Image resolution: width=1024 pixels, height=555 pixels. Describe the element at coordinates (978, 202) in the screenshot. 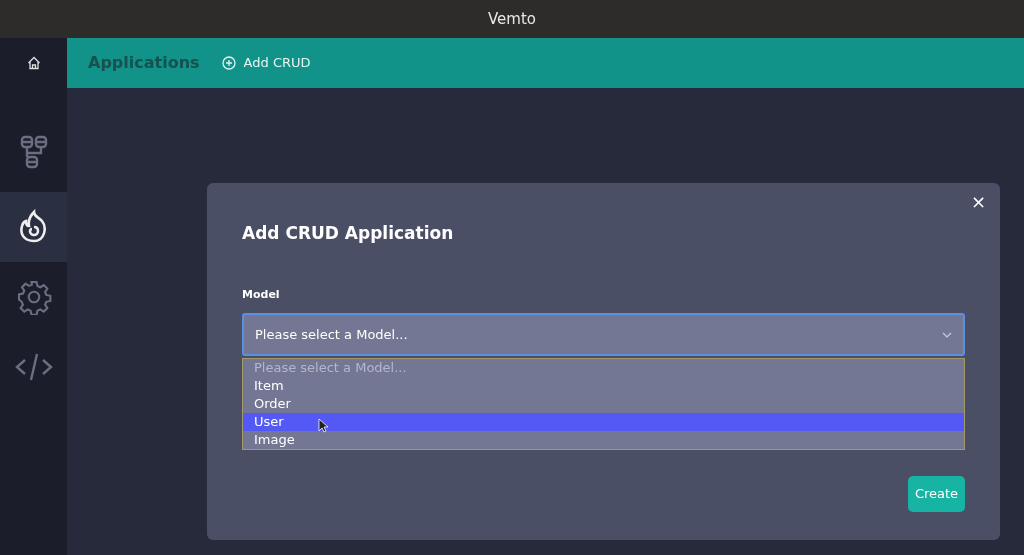

I see `close-button: ×` at that location.